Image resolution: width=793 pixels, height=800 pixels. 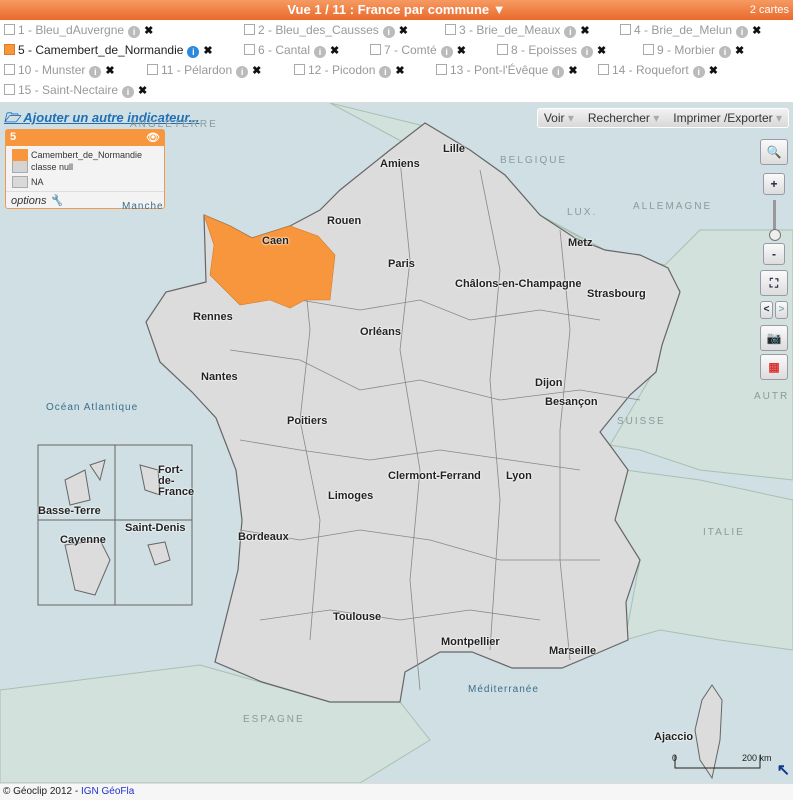 What do you see at coordinates (68, 90) in the screenshot?
I see `indicator-label: 15 - Saint-Nectaire` at bounding box center [68, 90].